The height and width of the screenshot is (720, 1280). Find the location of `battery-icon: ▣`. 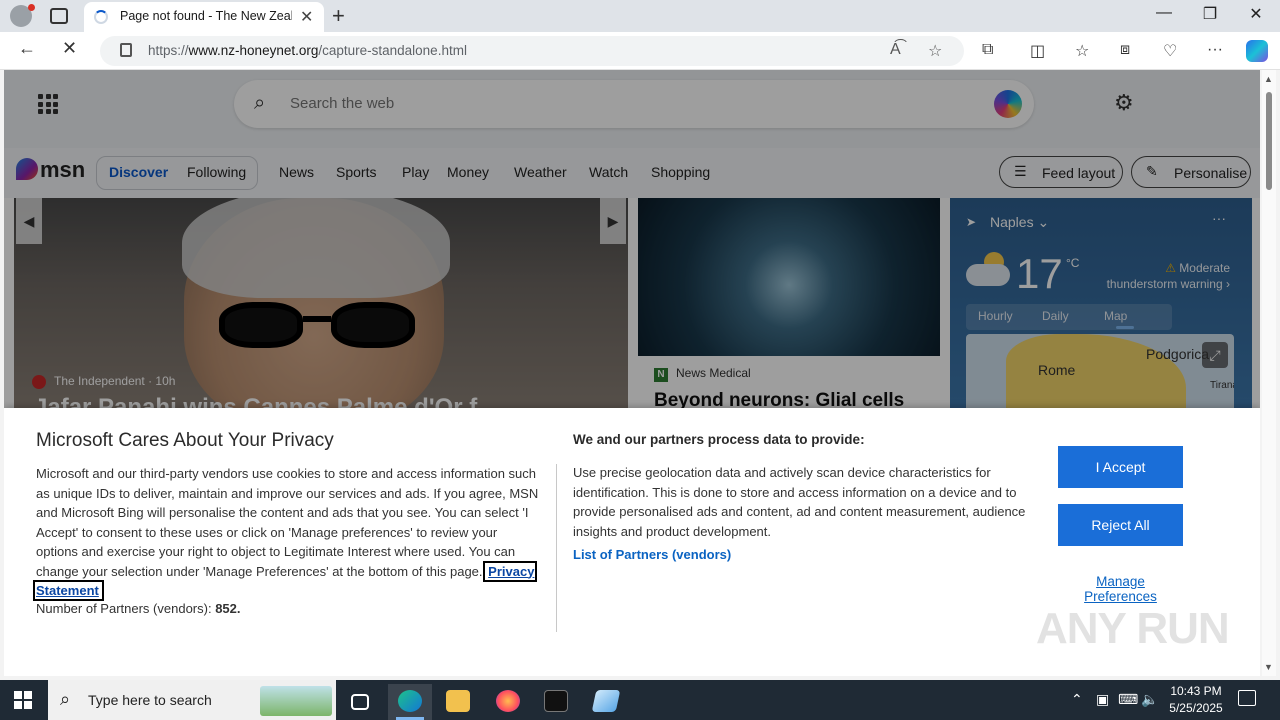

battery-icon: ▣ is located at coordinates (1102, 699).